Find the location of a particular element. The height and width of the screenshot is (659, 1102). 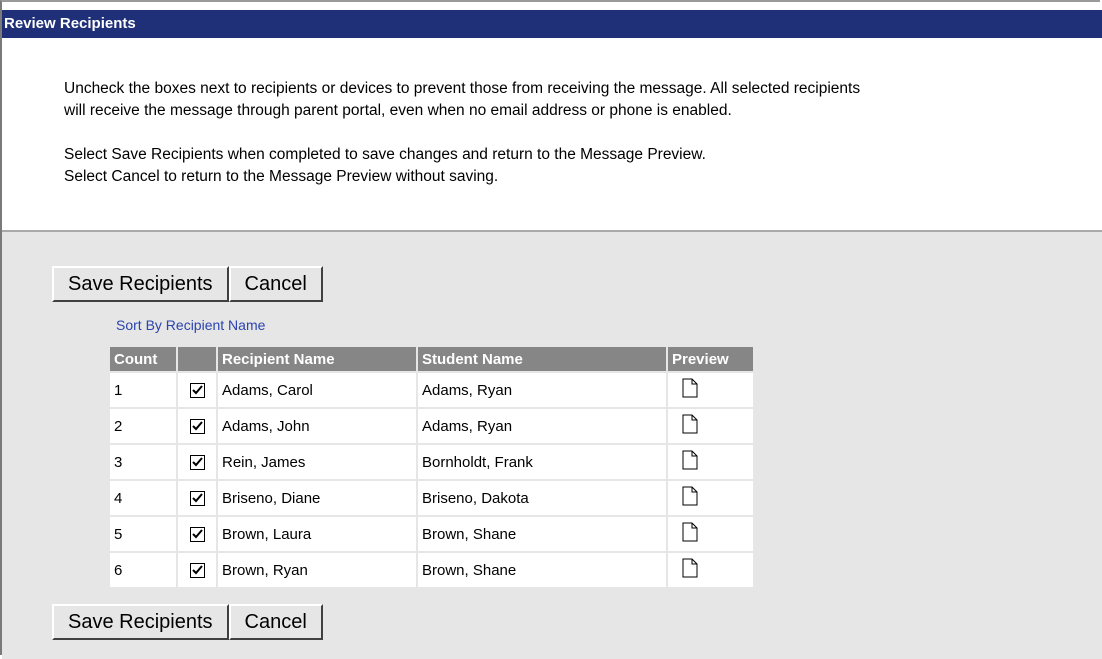

table-row: 2 Adams, John Adams, Ryan is located at coordinates (431, 426).